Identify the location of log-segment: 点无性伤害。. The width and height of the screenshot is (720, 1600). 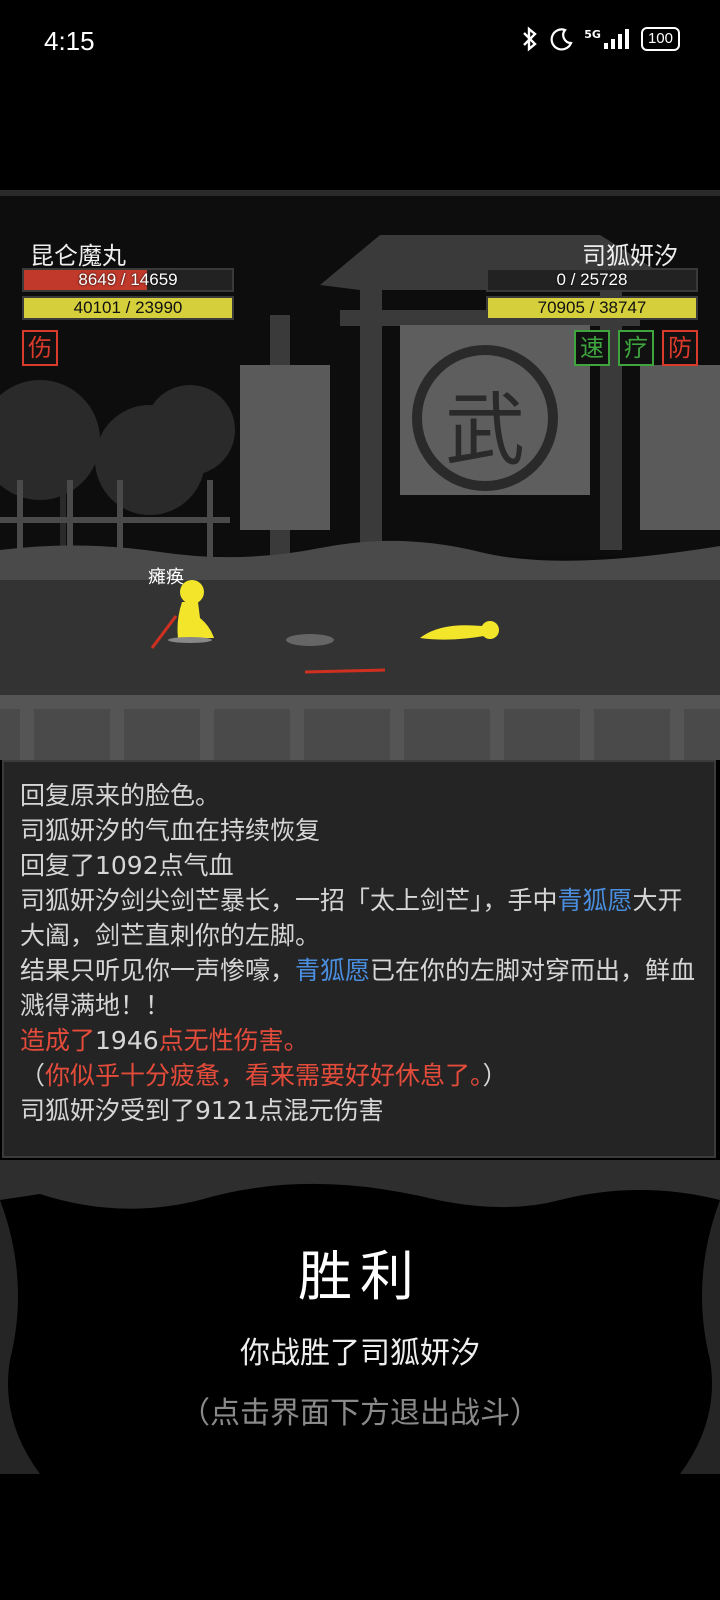
(233, 1040).